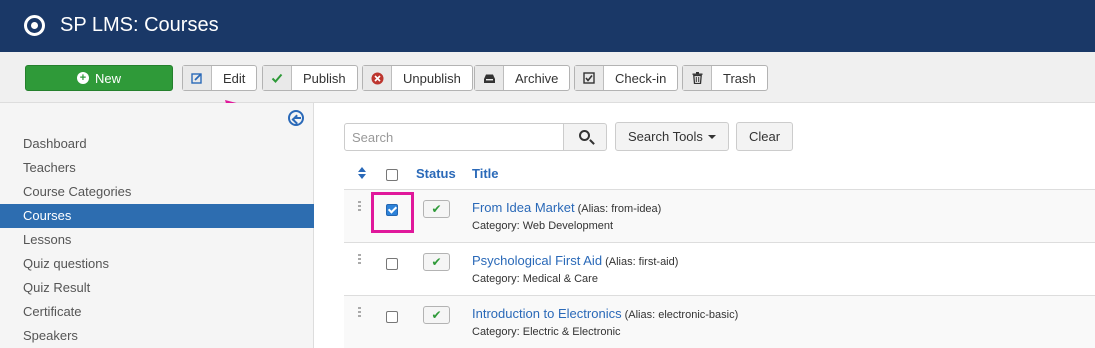 The height and width of the screenshot is (348, 1095). Describe the element at coordinates (107, 78) in the screenshot. I see `new-button-label: New` at that location.